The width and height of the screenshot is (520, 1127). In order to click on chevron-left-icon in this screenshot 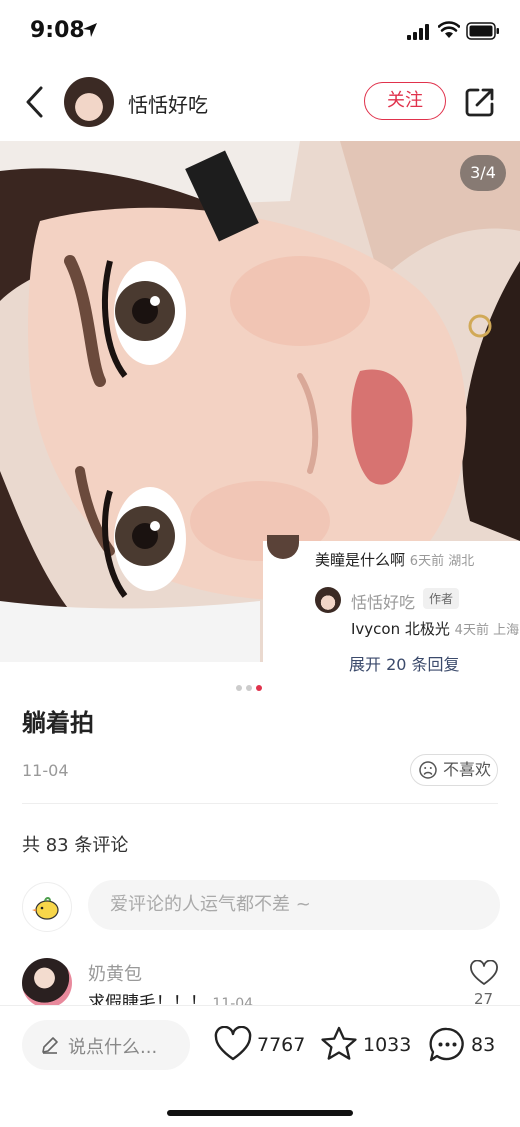, I will do `click(35, 102)`.